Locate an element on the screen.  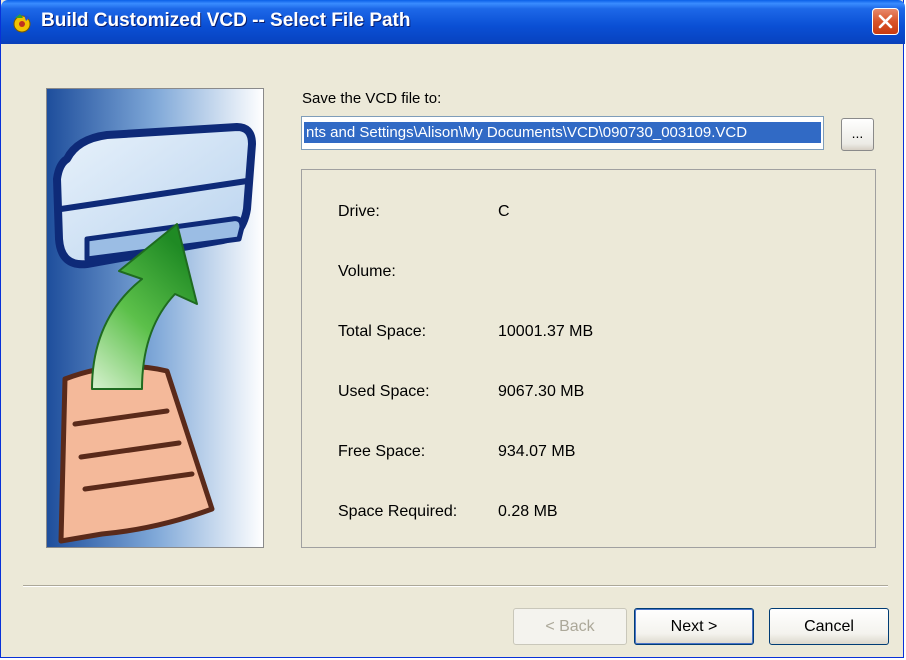
window-title: Build Customized VCD -- Select File Path is located at coordinates (226, 20).